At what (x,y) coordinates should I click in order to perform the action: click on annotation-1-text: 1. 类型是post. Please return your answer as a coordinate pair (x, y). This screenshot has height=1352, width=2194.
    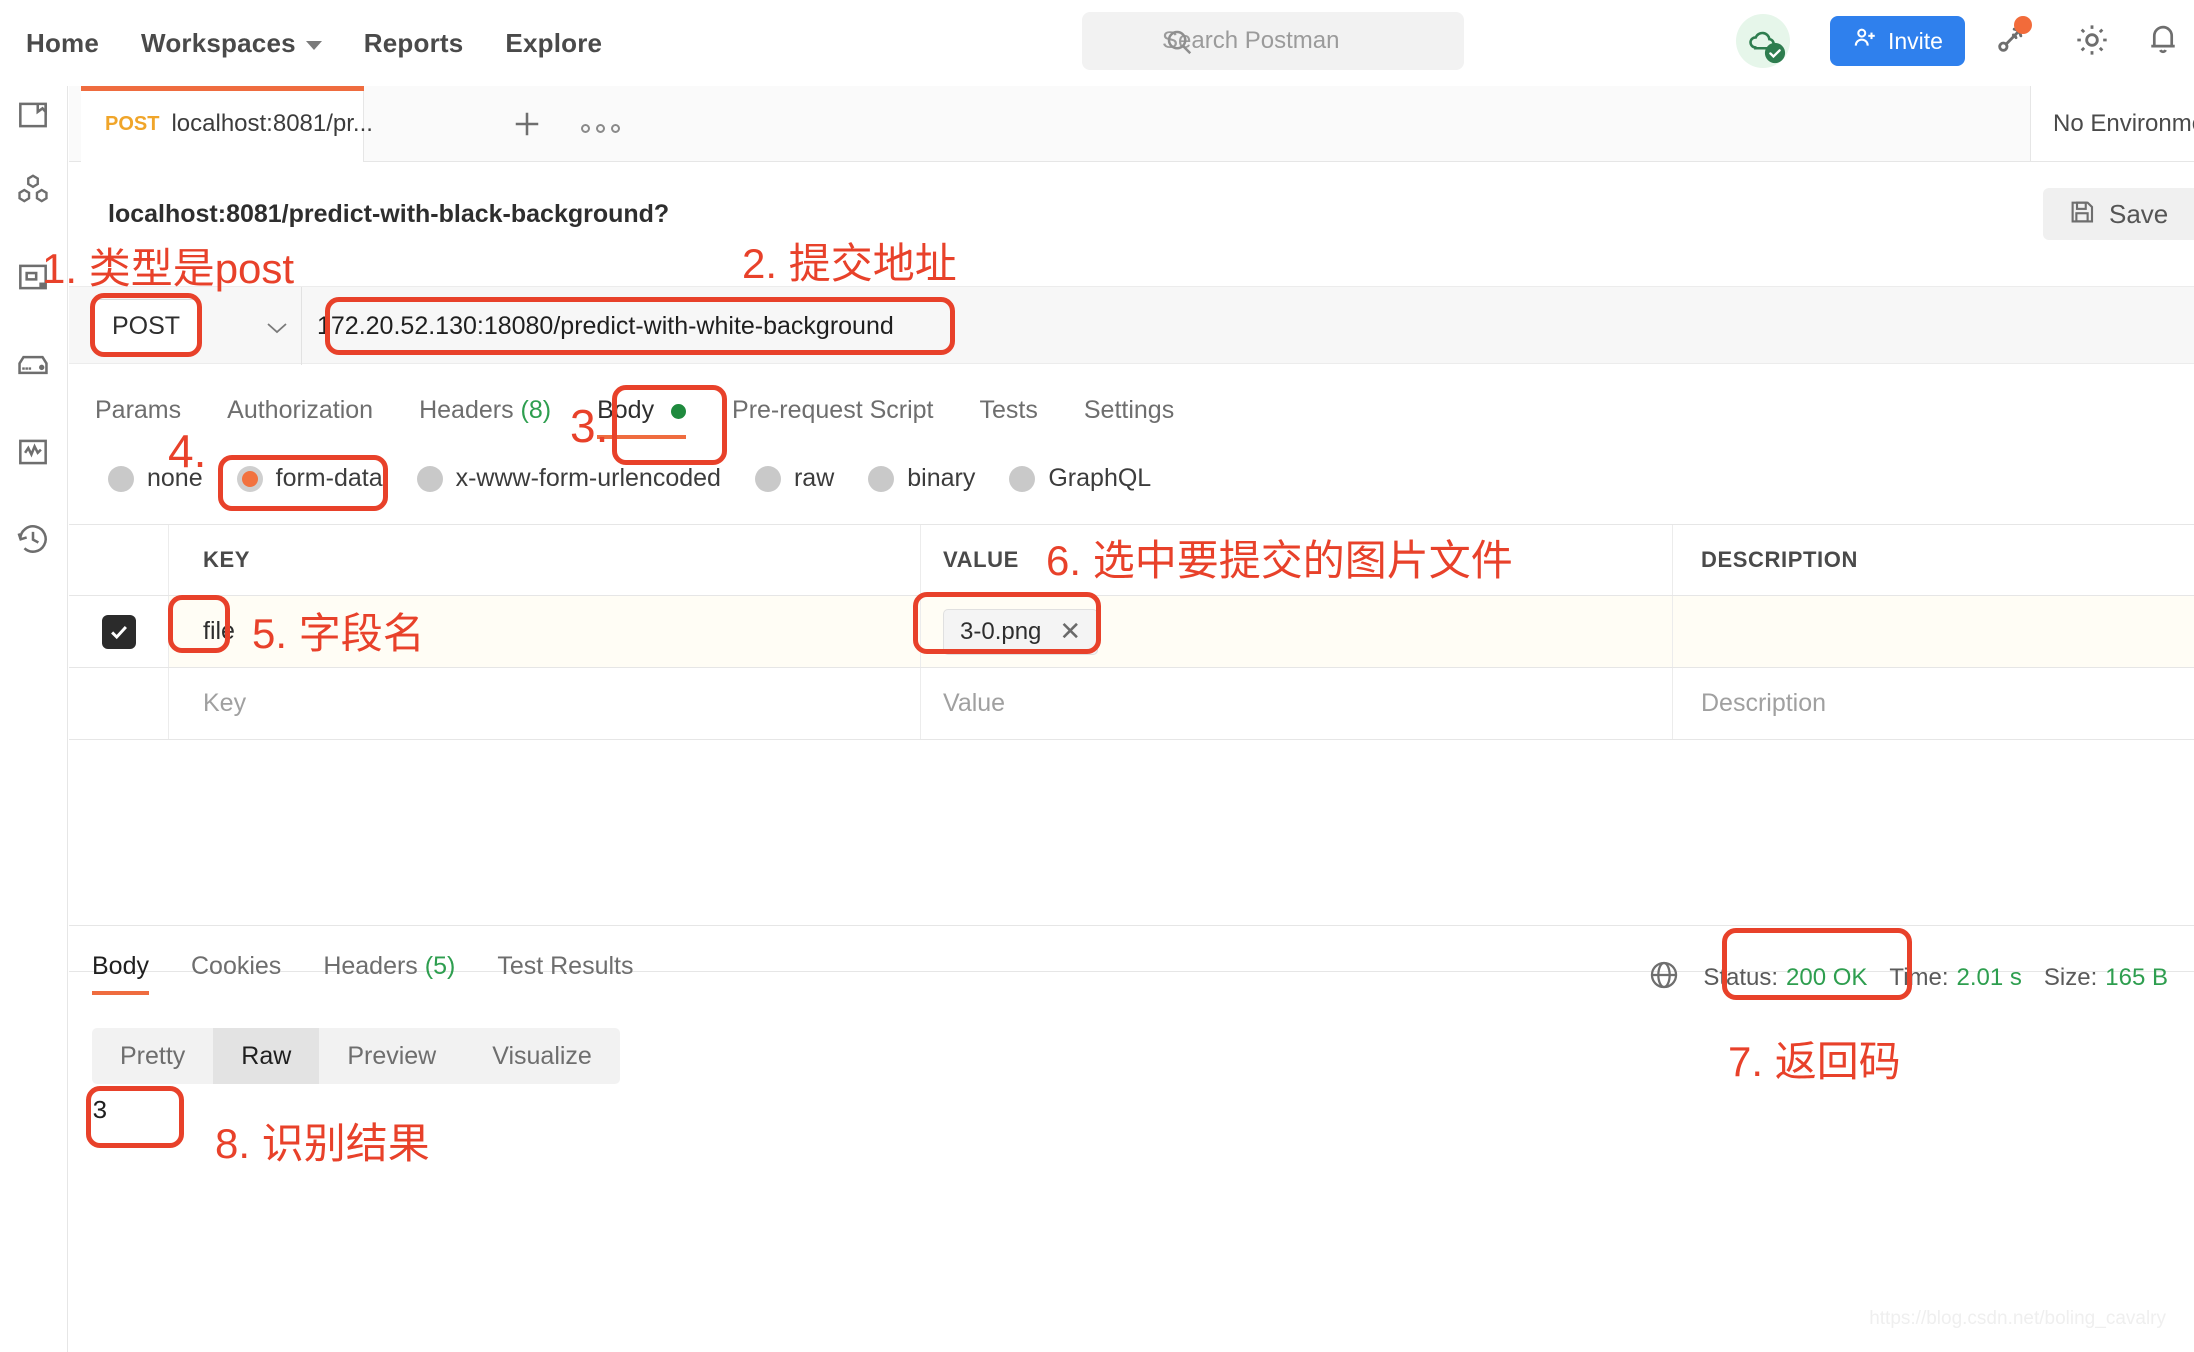
    Looking at the image, I should click on (168, 268).